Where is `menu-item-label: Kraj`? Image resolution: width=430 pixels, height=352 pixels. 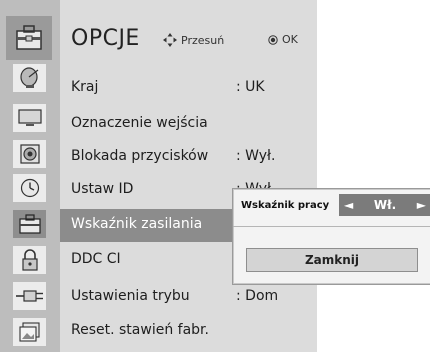
menu-item-label: Kraj is located at coordinates (85, 87).